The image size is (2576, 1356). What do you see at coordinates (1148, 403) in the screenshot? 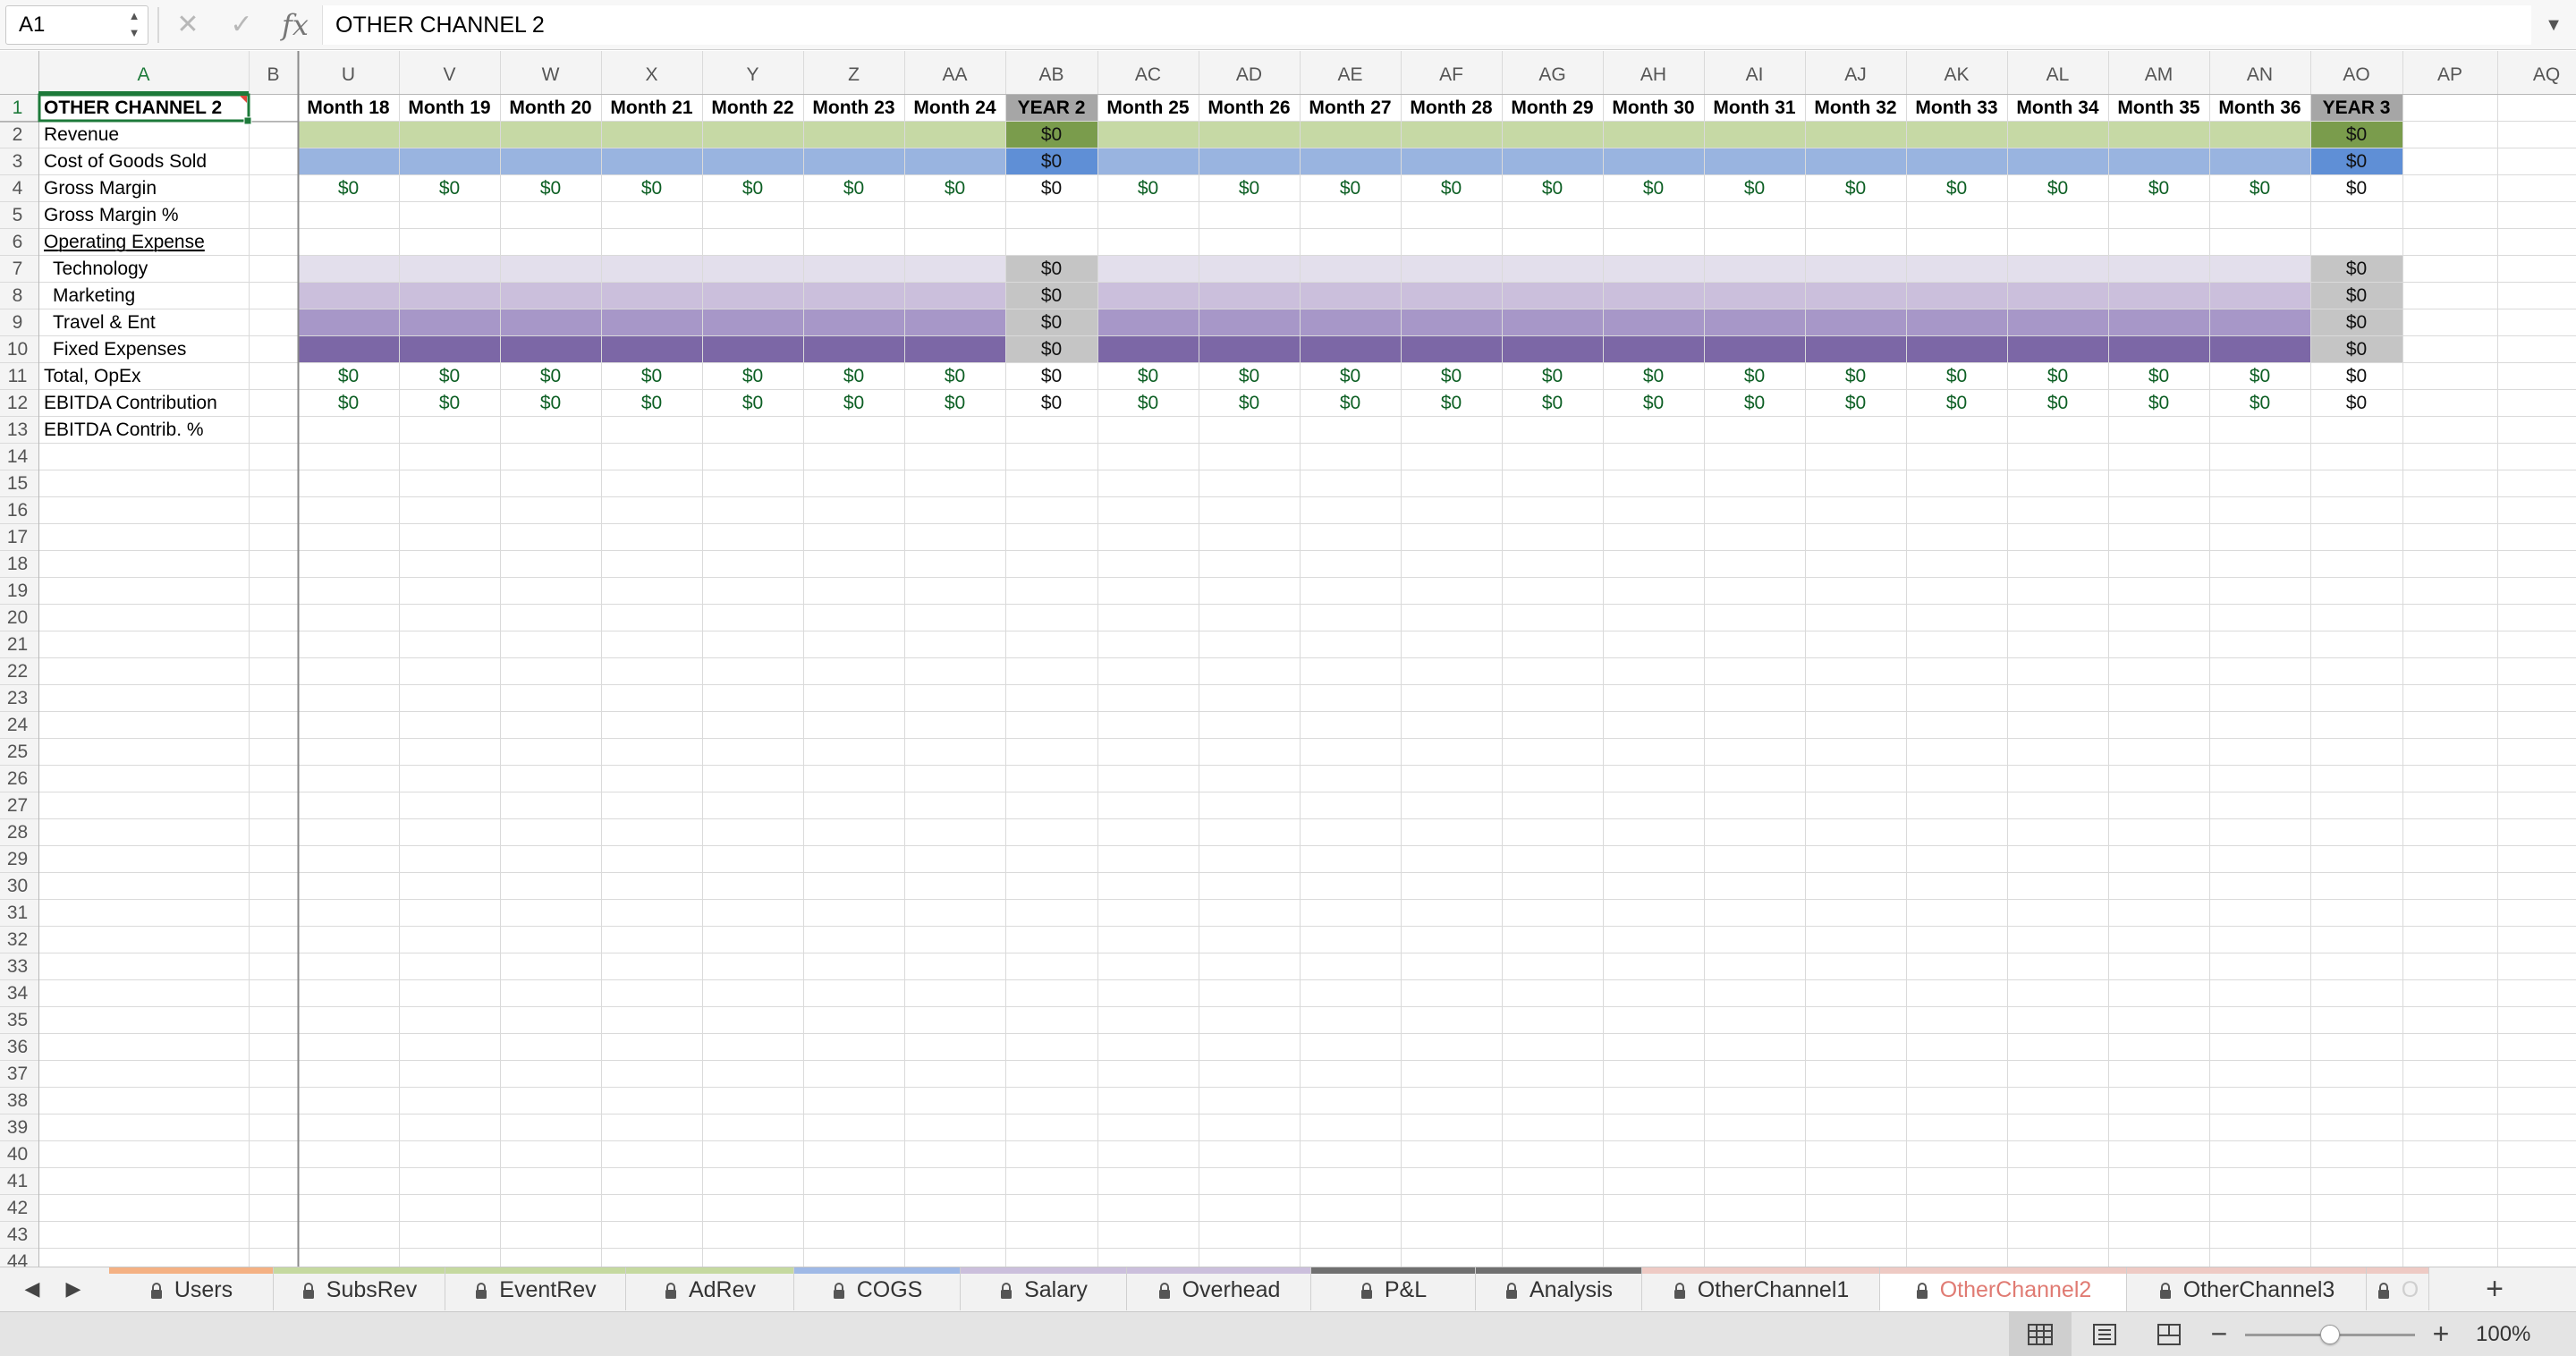
I see `value-cell-ac-12: $0` at bounding box center [1148, 403].